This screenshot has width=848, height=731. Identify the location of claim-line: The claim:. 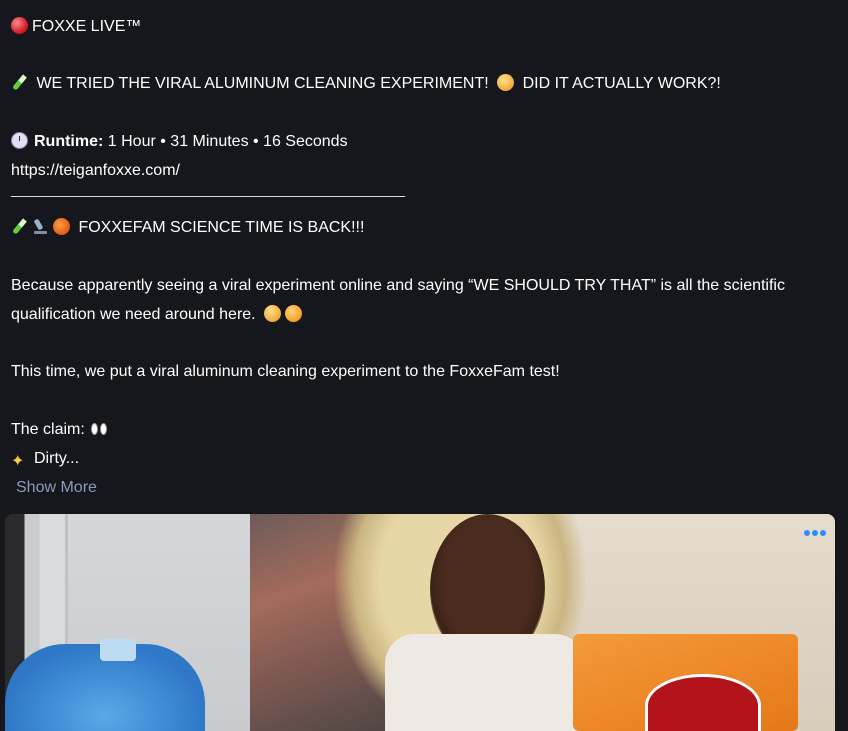
(59, 430).